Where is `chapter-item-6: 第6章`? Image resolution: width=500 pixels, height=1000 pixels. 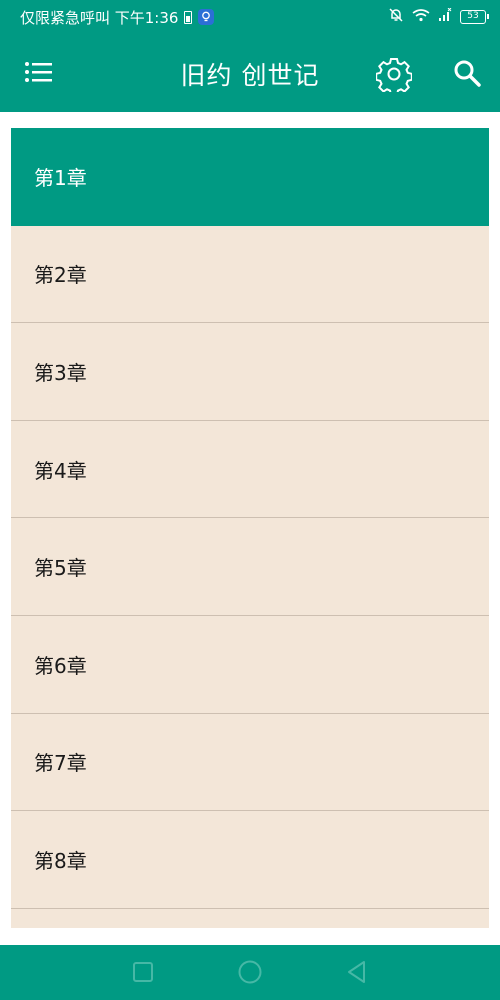 chapter-item-6: 第6章 is located at coordinates (250, 664).